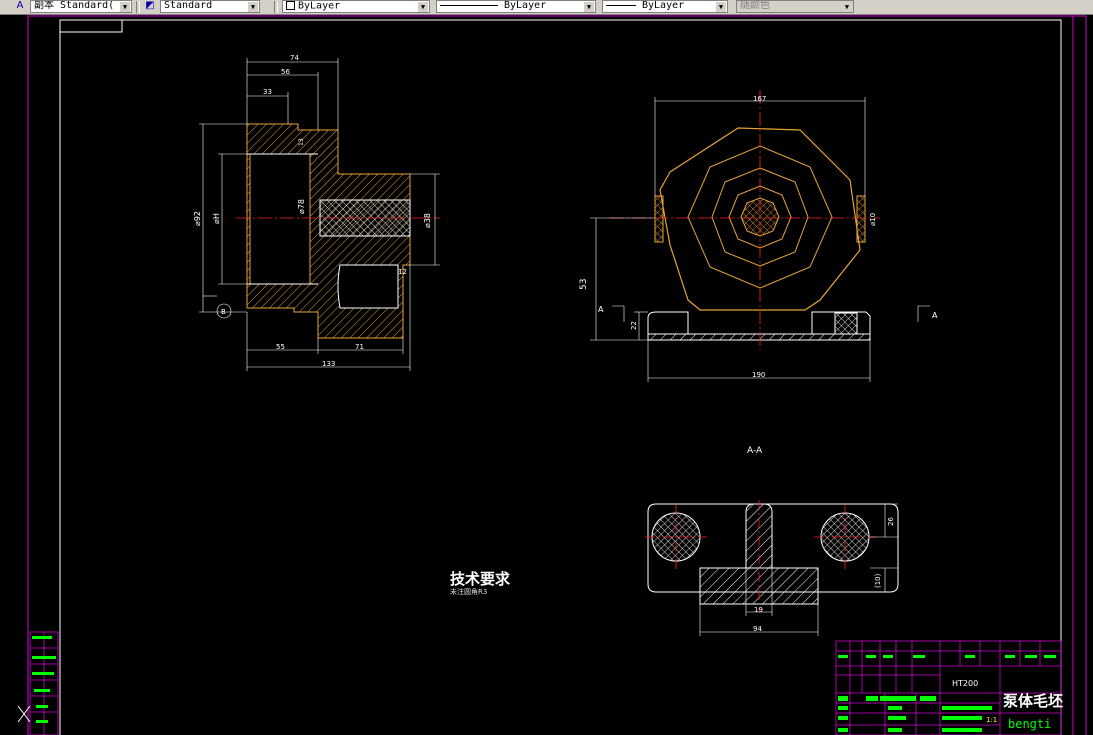 The width and height of the screenshot is (1093, 735). I want to click on dim-71: 71, so click(359, 347).